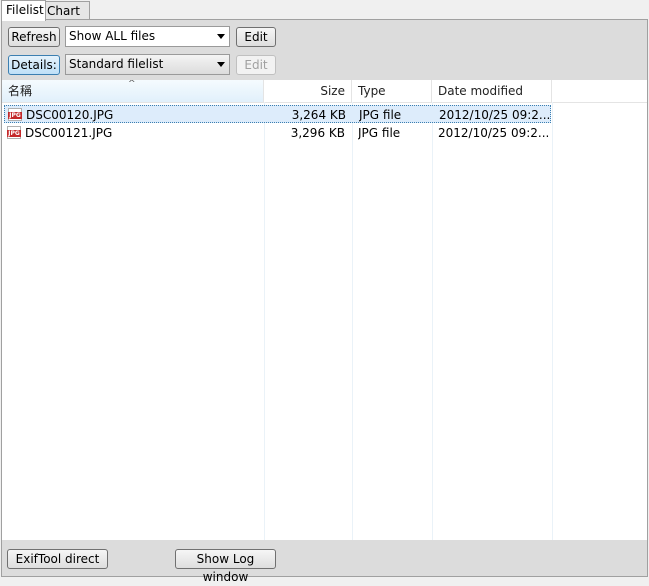  Describe the element at coordinates (70, 115) in the screenshot. I see `file-name: DSC00120.JPG` at that location.